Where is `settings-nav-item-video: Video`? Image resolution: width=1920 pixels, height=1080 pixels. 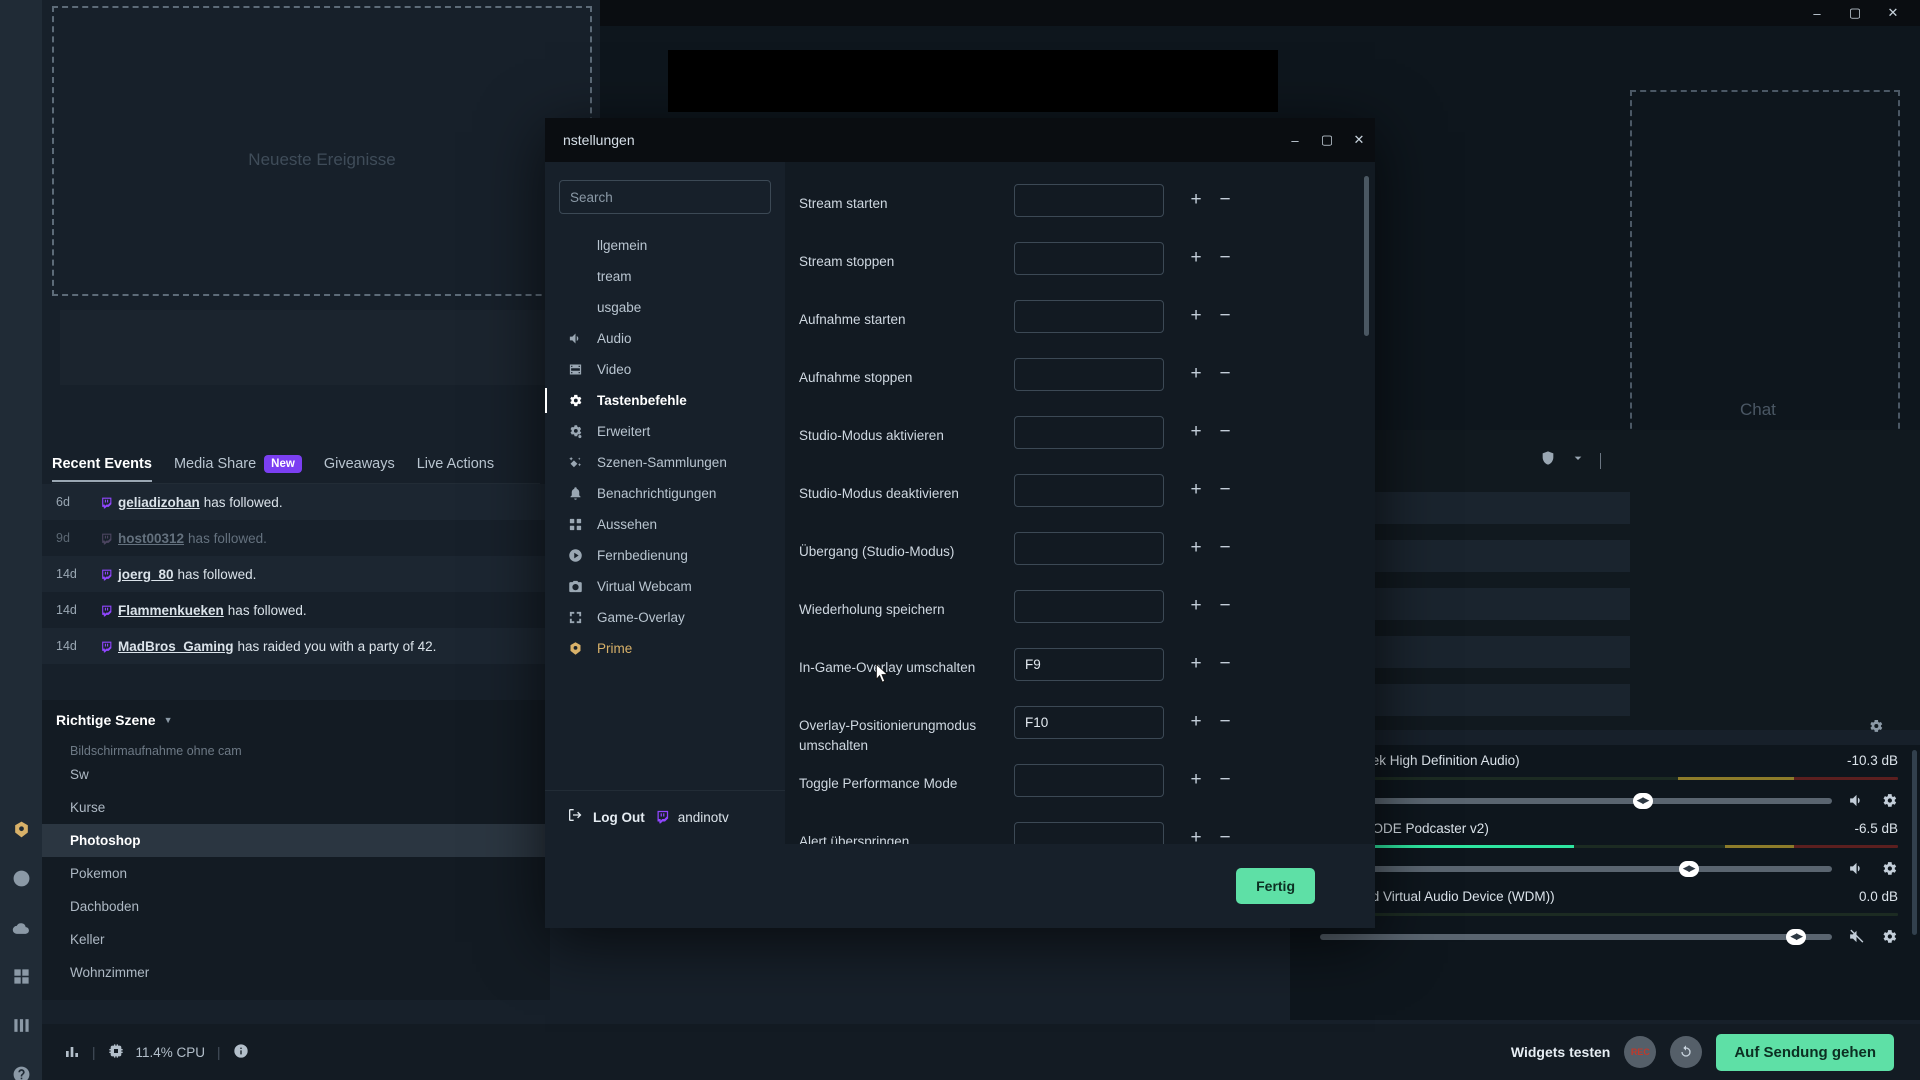 settings-nav-item-video: Video is located at coordinates (665, 369).